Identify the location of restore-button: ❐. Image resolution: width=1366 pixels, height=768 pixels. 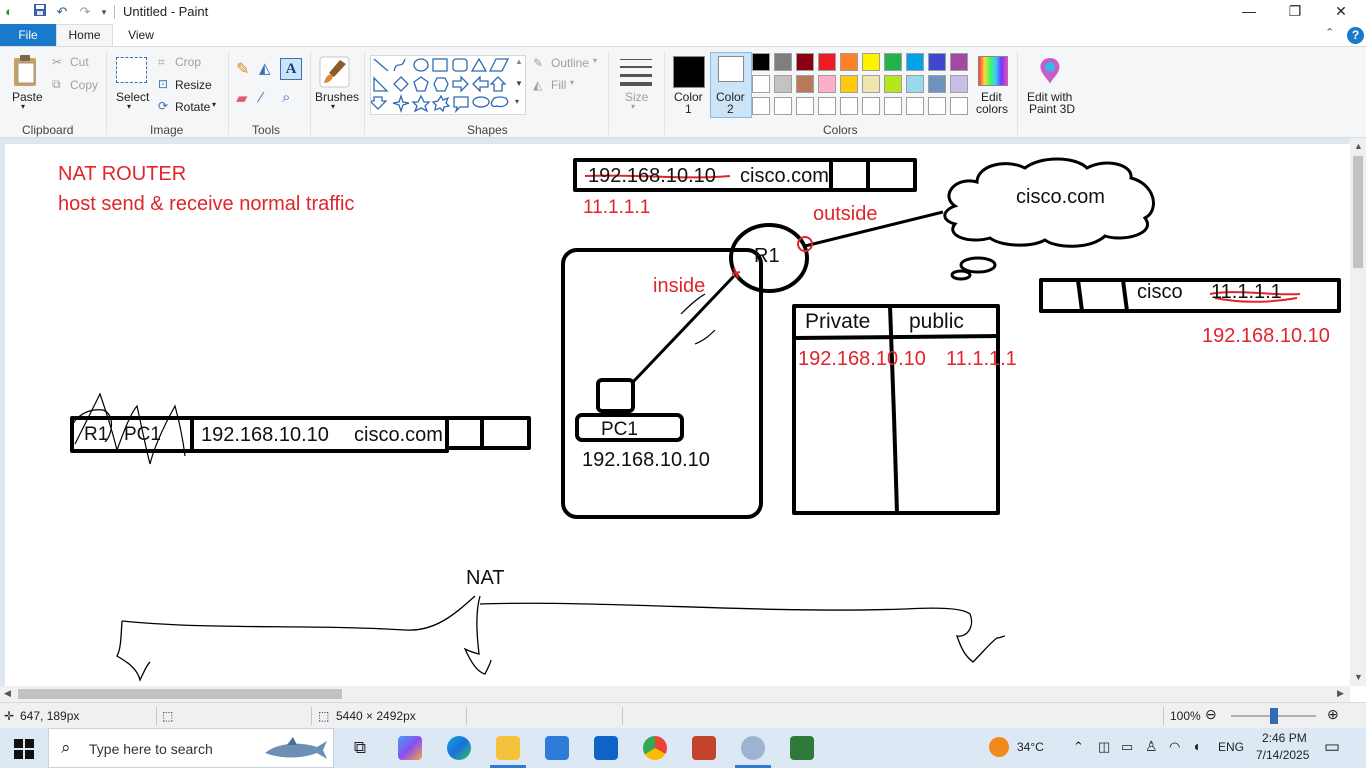
(1295, 12).